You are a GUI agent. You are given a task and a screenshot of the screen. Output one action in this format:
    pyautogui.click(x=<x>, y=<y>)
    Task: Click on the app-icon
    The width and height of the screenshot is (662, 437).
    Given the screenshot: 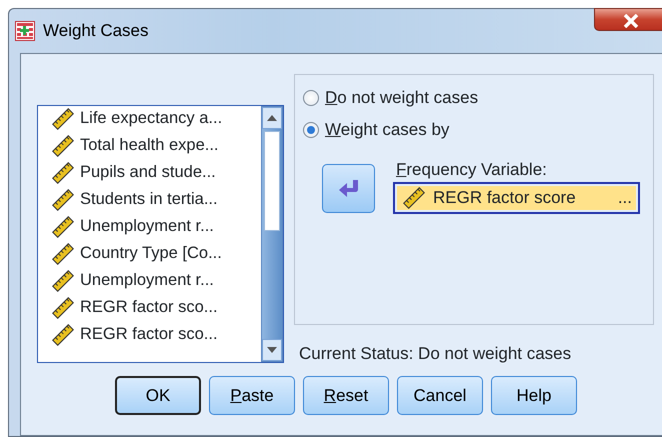 What is the action you would take?
    pyautogui.click(x=25, y=31)
    